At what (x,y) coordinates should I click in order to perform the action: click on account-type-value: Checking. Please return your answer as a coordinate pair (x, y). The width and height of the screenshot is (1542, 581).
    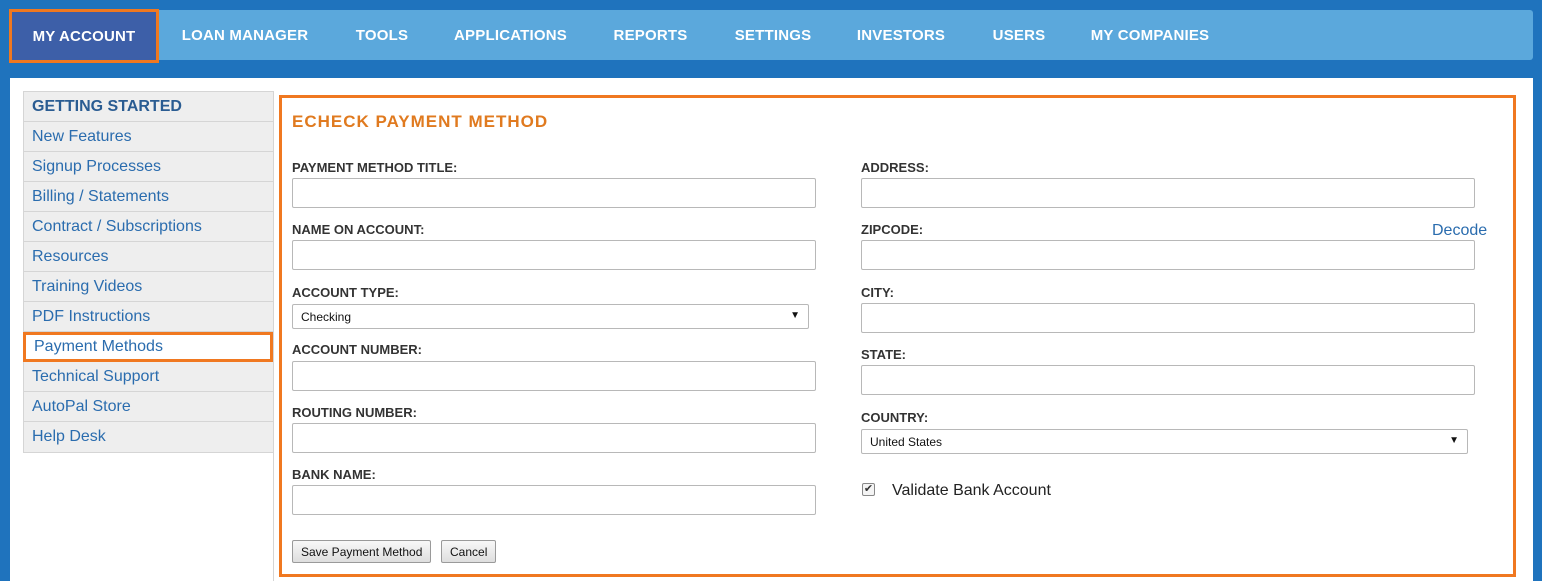
    Looking at the image, I should click on (326, 316).